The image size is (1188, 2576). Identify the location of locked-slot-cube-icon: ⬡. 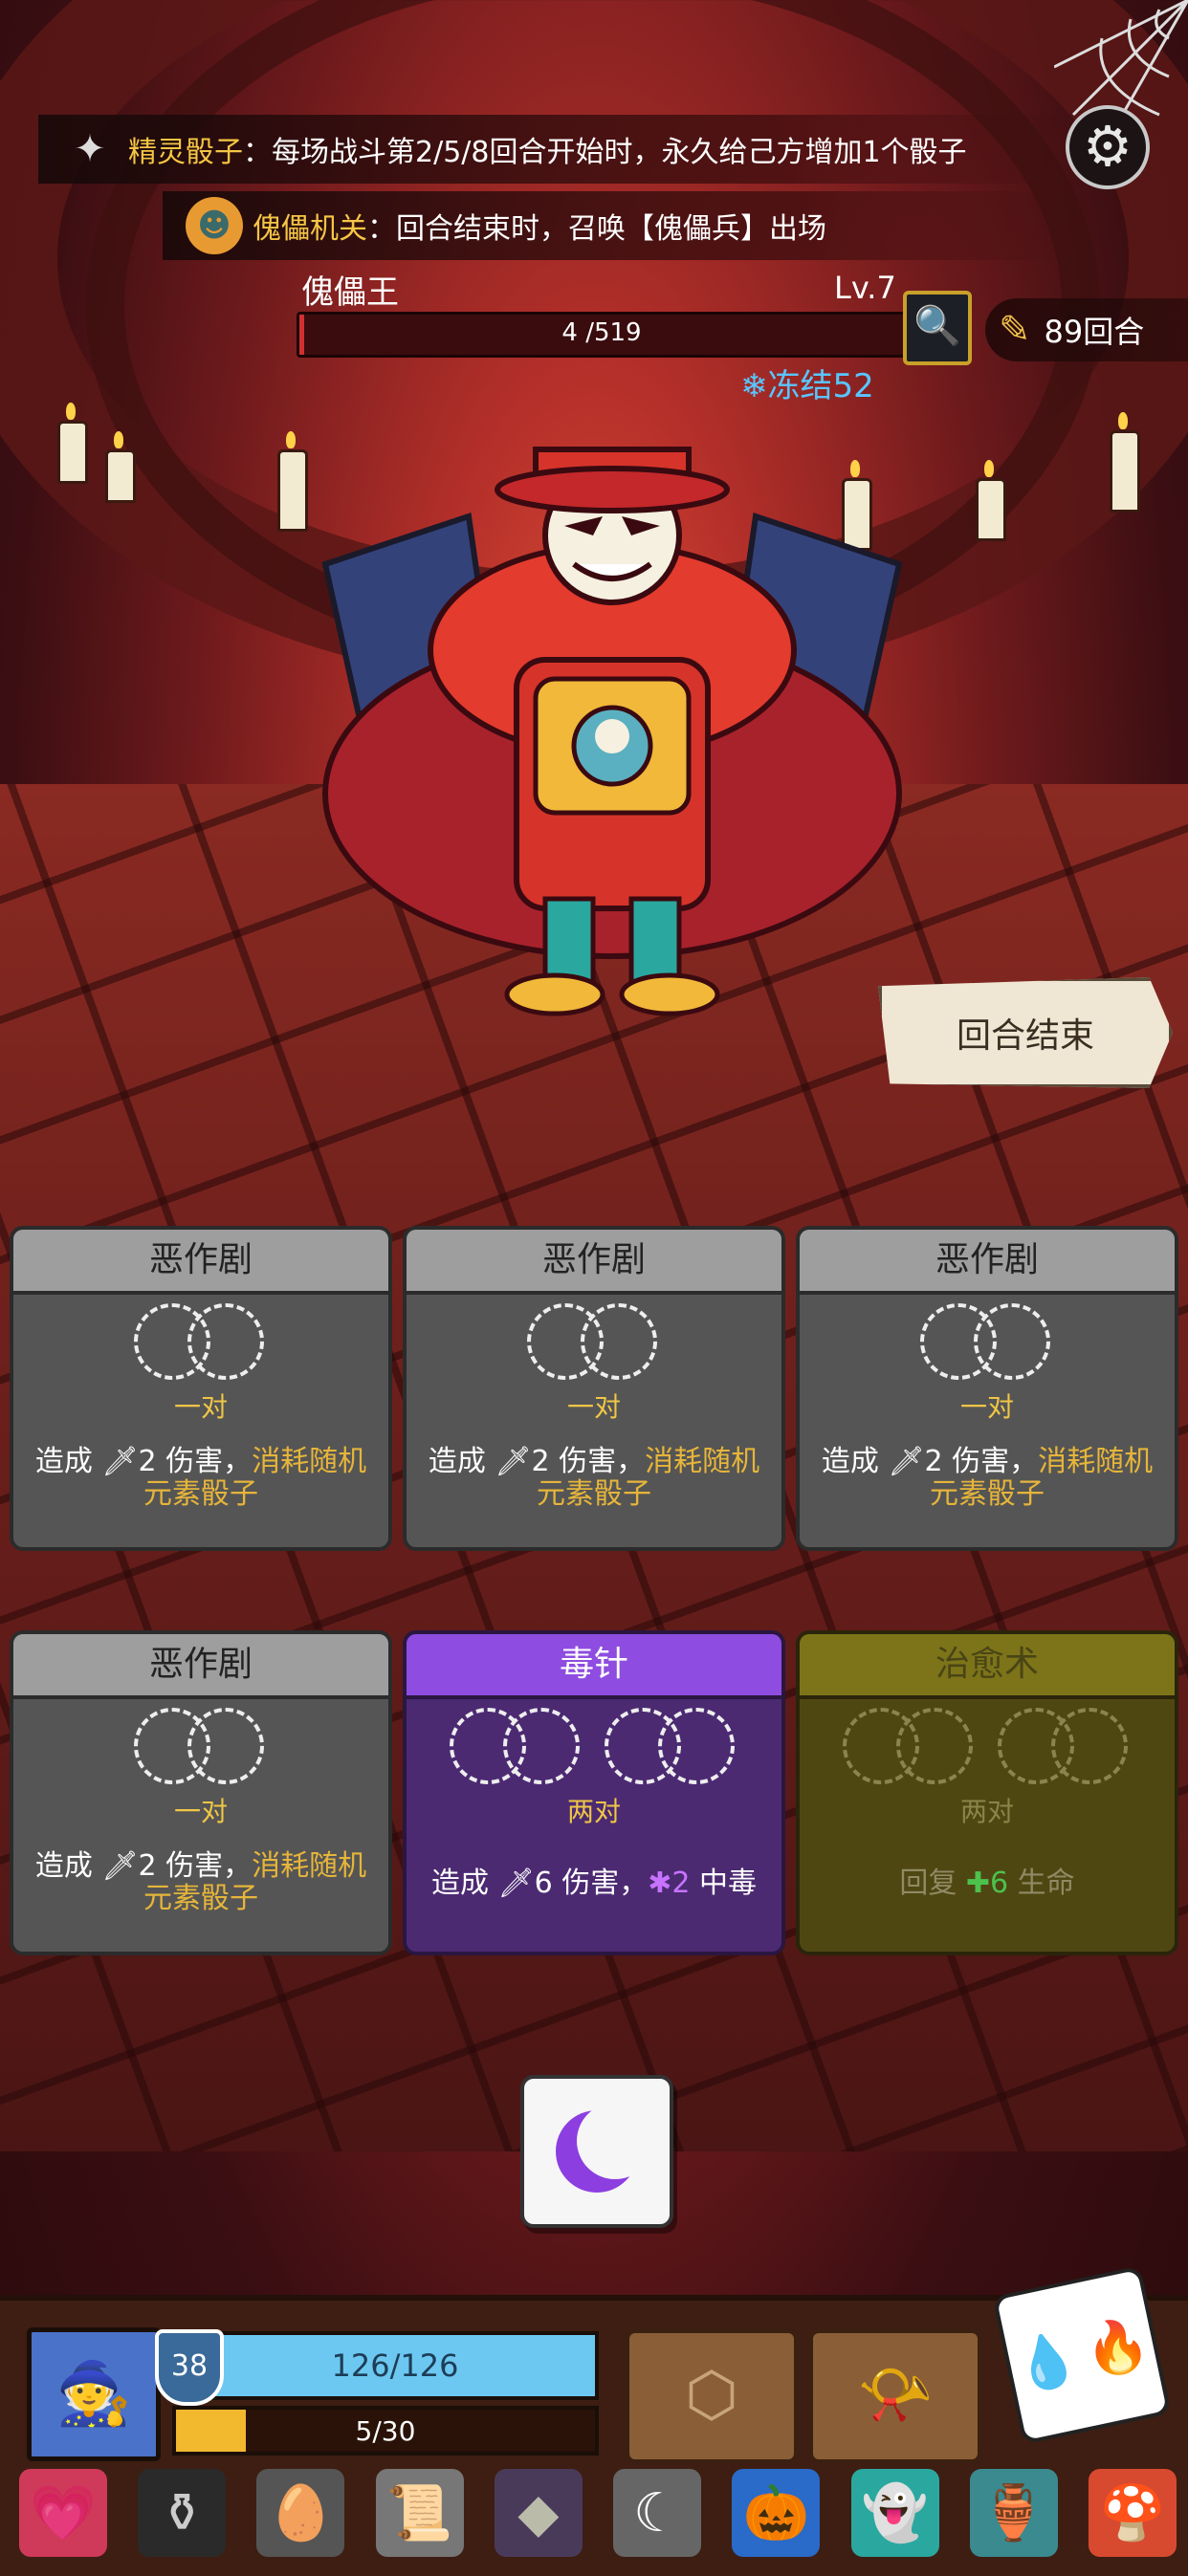
(712, 2396).